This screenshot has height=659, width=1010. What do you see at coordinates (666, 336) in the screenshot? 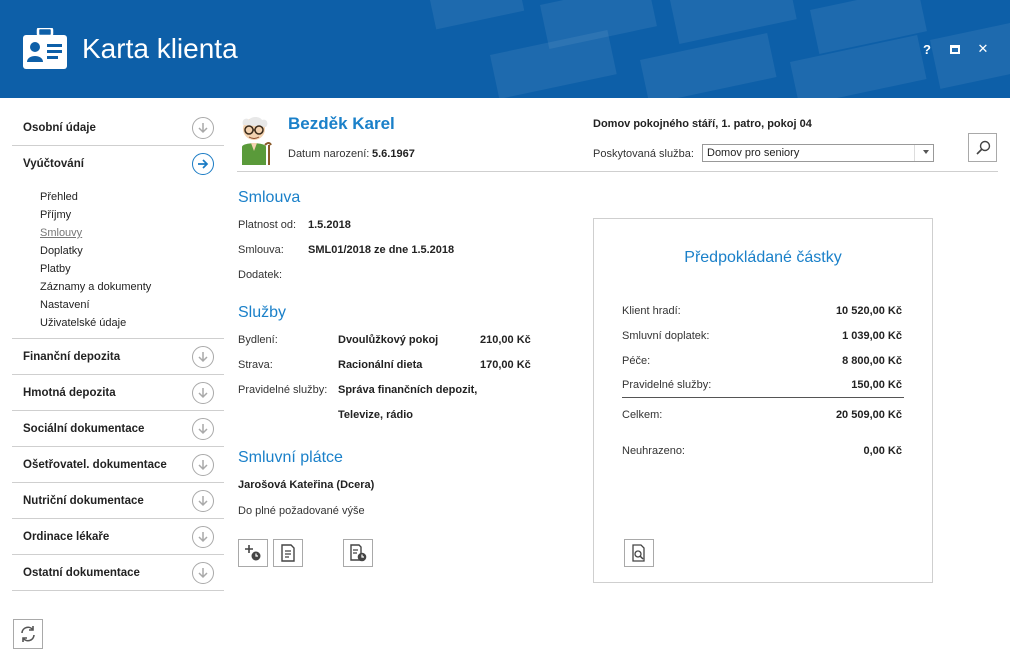
I see `contract-surcharge-label: Smluvní doplatek:` at bounding box center [666, 336].